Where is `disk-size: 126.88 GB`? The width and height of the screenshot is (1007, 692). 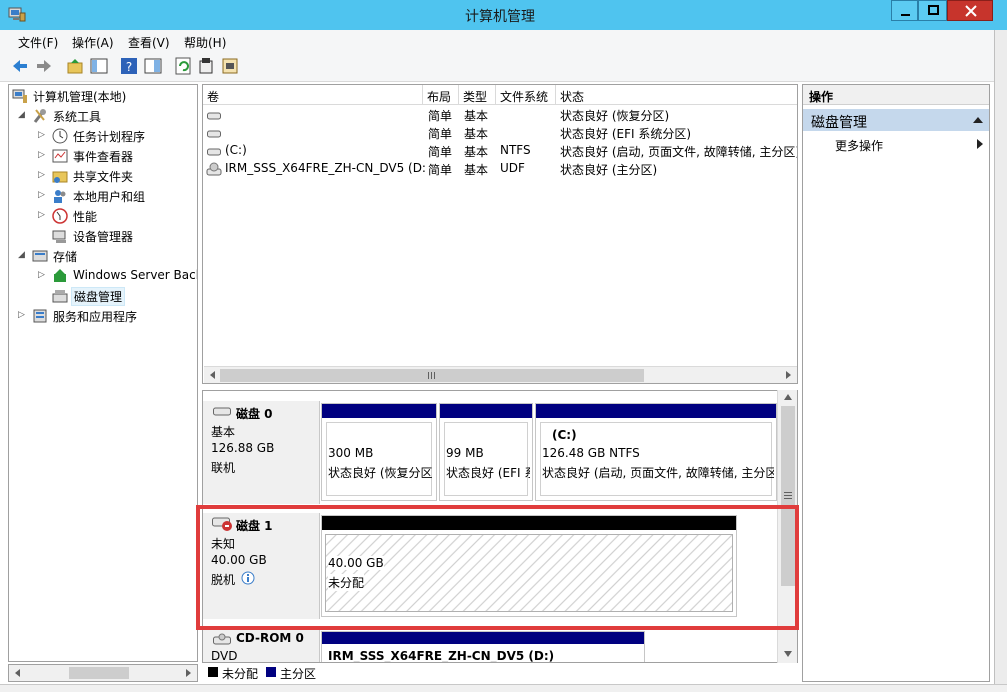
disk-size: 126.88 GB is located at coordinates (243, 448).